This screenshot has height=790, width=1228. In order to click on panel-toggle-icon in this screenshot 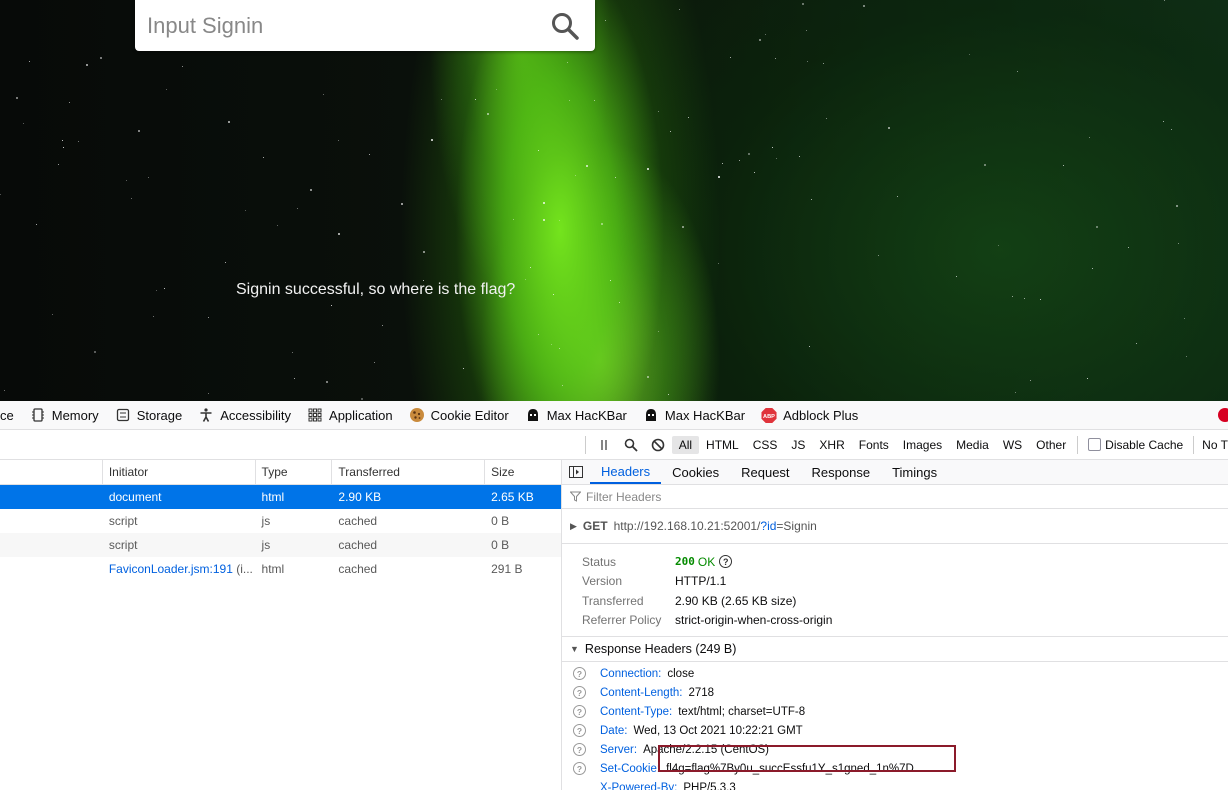, I will do `click(576, 472)`.